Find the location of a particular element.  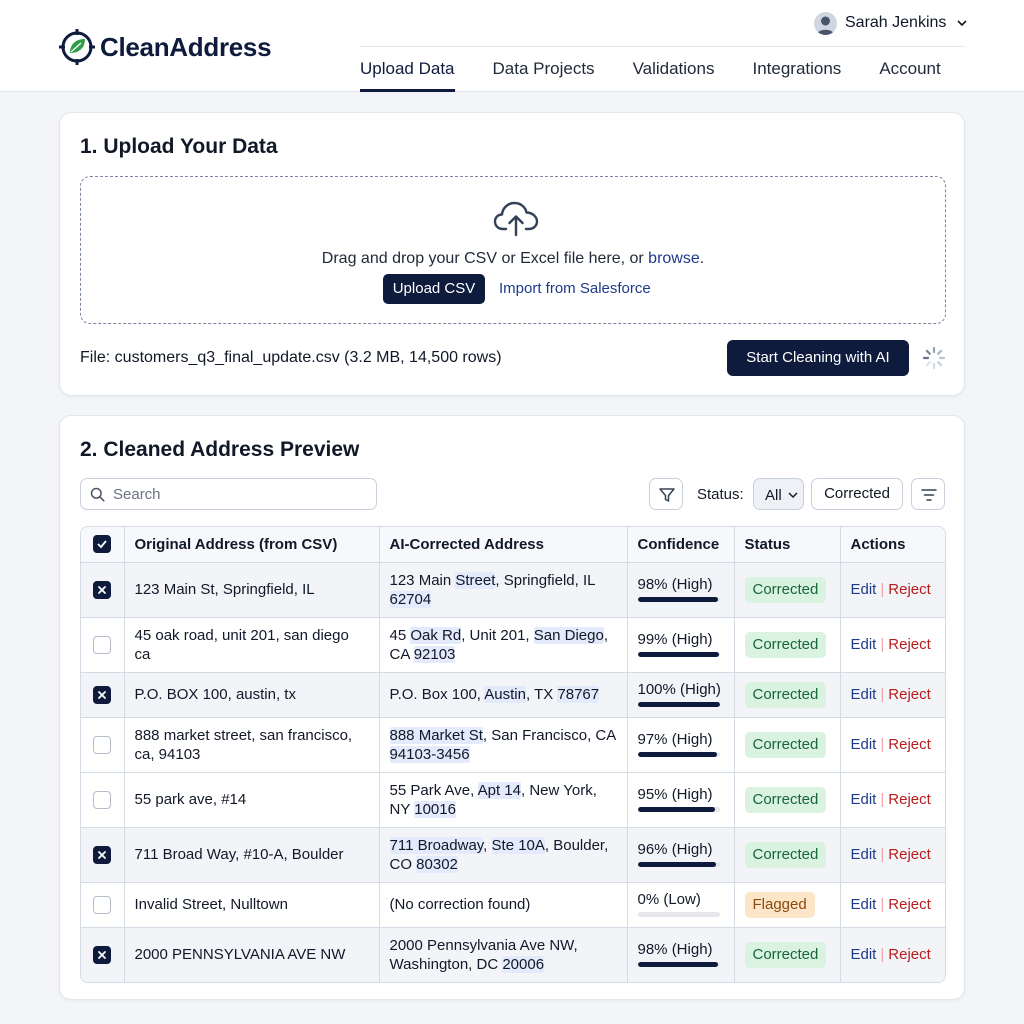

search-input is located at coordinates (238, 494).